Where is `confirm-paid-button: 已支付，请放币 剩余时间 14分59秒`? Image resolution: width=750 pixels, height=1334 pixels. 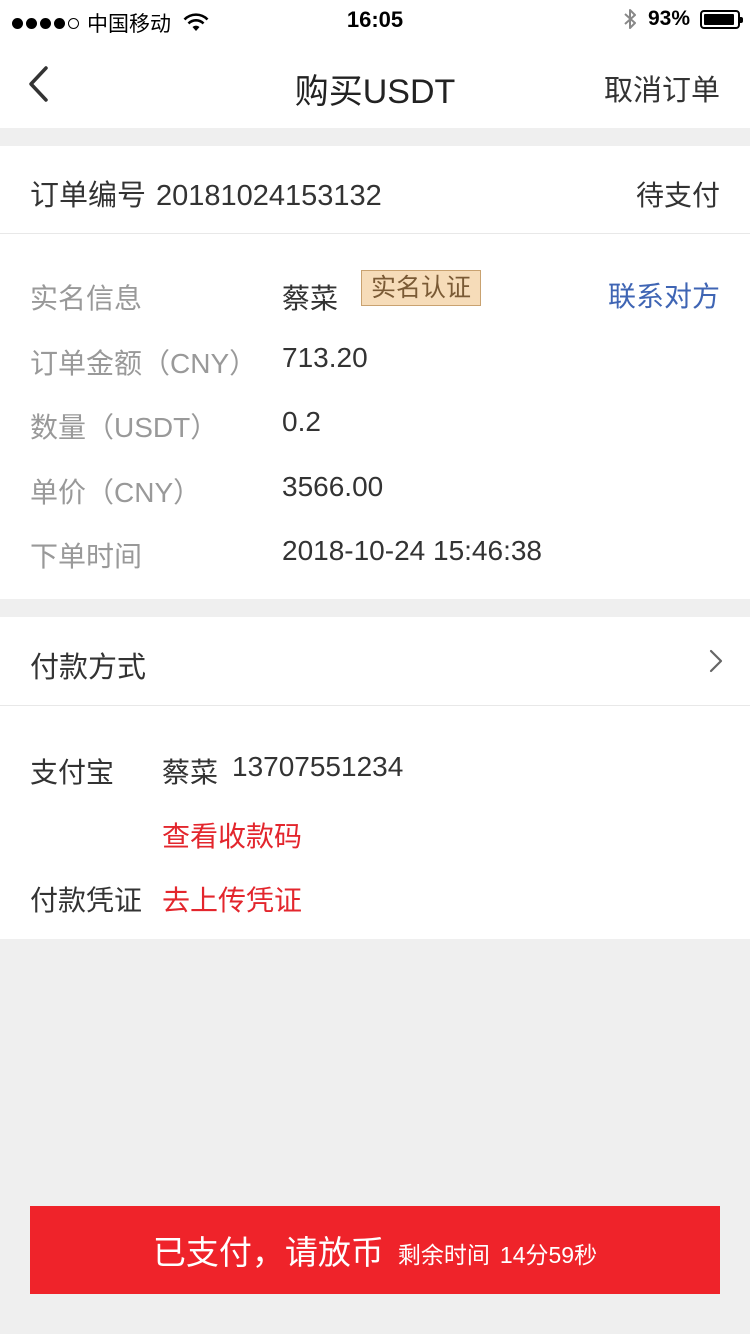 confirm-paid-button: 已支付，请放币 剩余时间 14分59秒 is located at coordinates (375, 1250).